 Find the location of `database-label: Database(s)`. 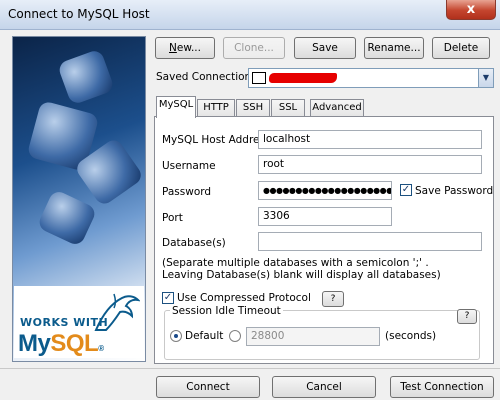

database-label: Database(s) is located at coordinates (194, 243).